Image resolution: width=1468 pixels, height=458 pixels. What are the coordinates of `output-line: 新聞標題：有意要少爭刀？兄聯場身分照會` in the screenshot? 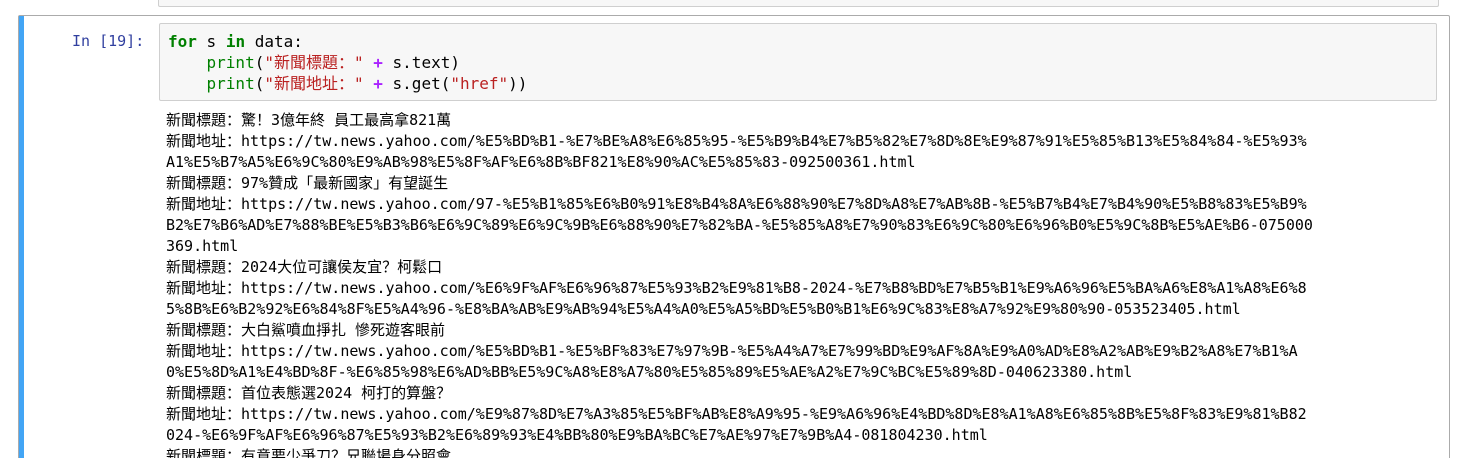 It's located at (309, 452).